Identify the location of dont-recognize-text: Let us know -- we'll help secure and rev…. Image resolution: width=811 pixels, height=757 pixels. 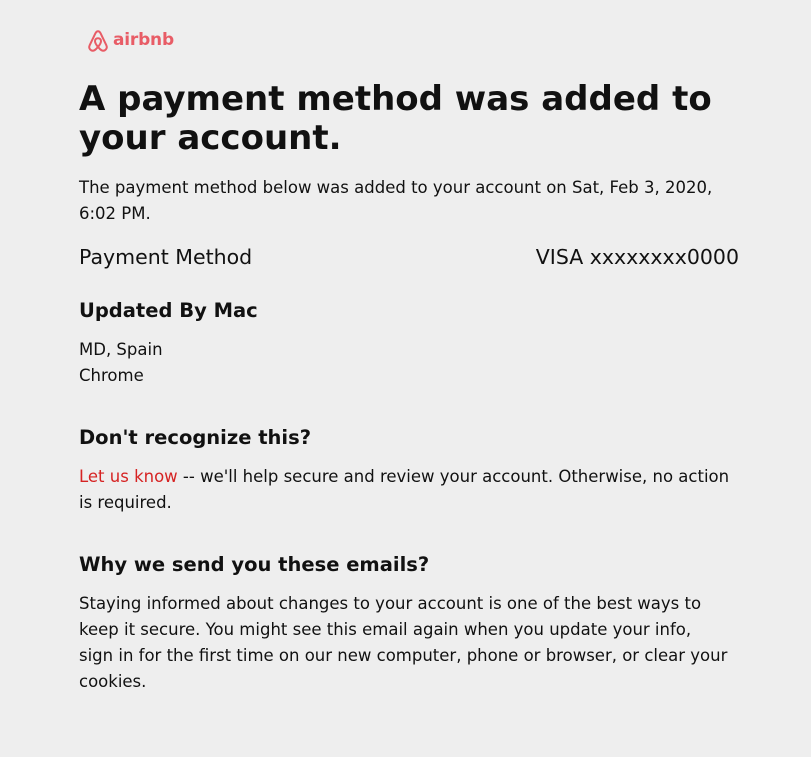
(409, 490).